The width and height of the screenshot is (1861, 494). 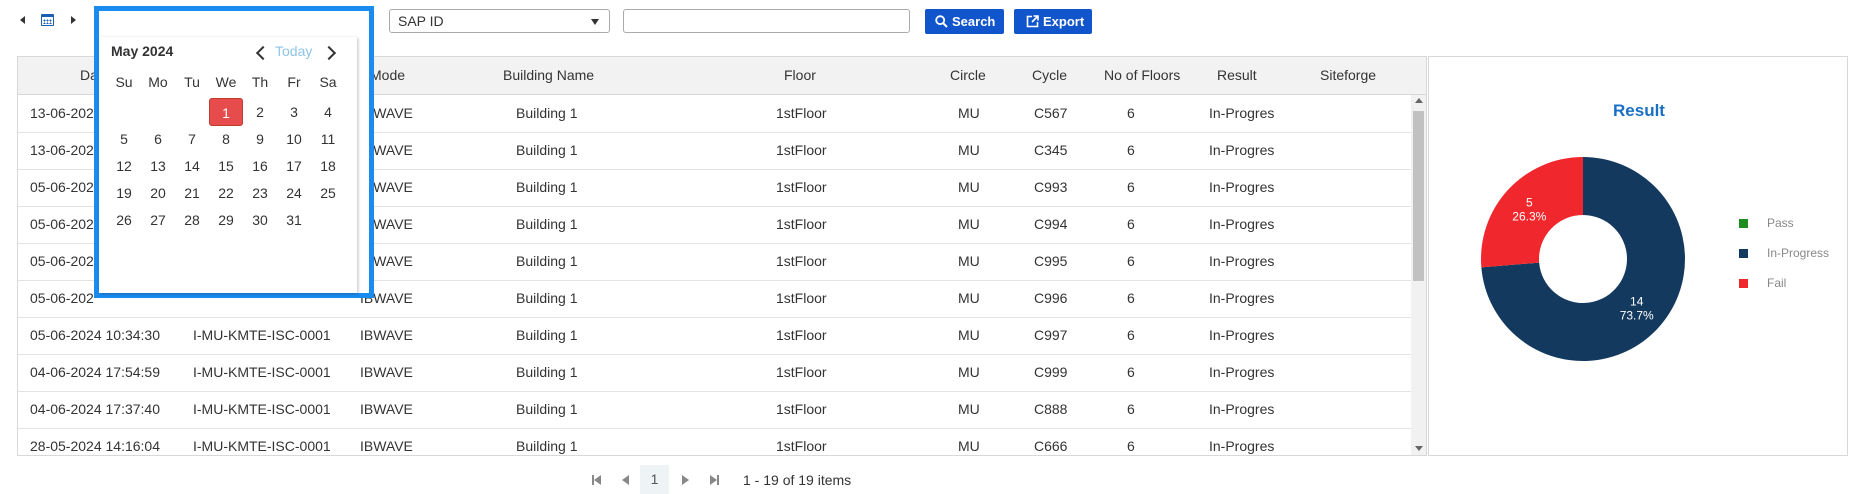 I want to click on cell-circle: MU, so click(x=969, y=372).